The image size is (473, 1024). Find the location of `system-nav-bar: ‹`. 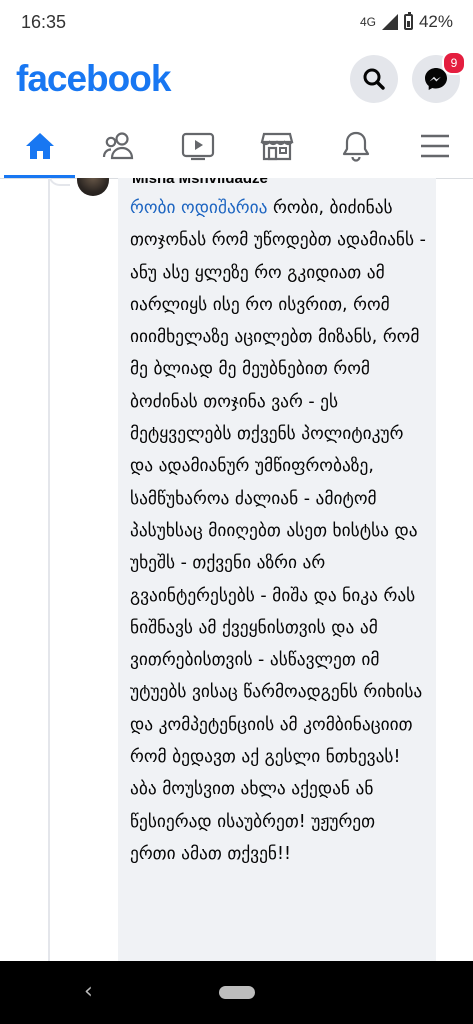

system-nav-bar: ‹ is located at coordinates (236, 992).